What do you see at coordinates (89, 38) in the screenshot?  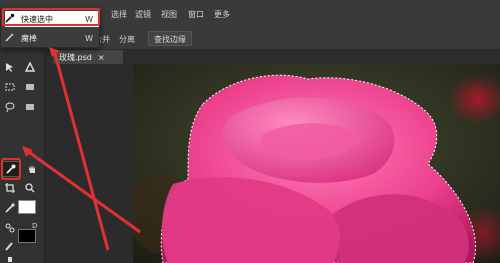 I see `magic-wand-shortcut: W` at bounding box center [89, 38].